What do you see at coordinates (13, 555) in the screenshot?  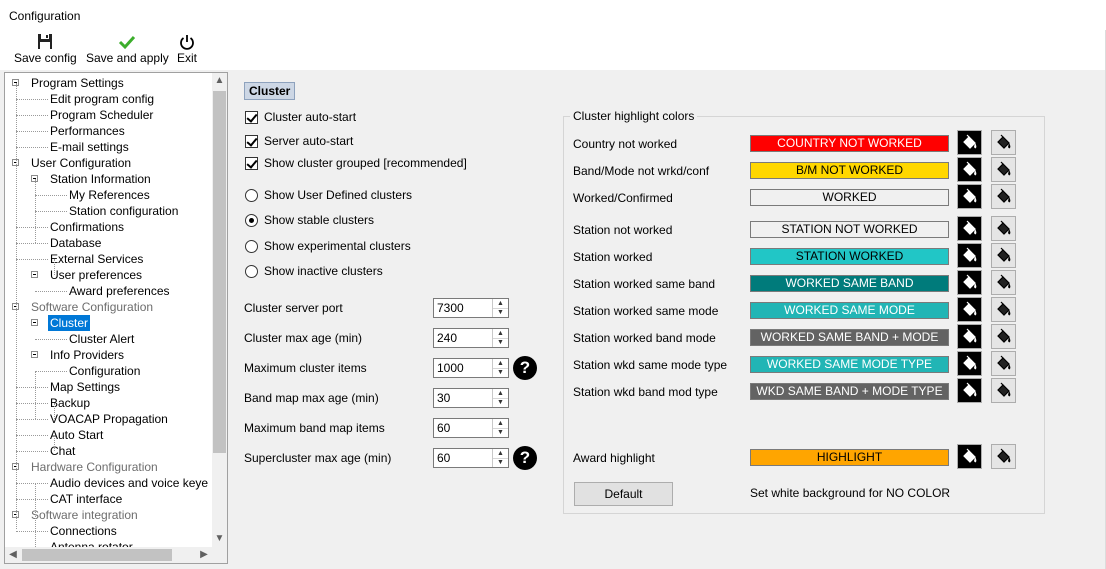 I see `scroll-left-icon: ◀` at bounding box center [13, 555].